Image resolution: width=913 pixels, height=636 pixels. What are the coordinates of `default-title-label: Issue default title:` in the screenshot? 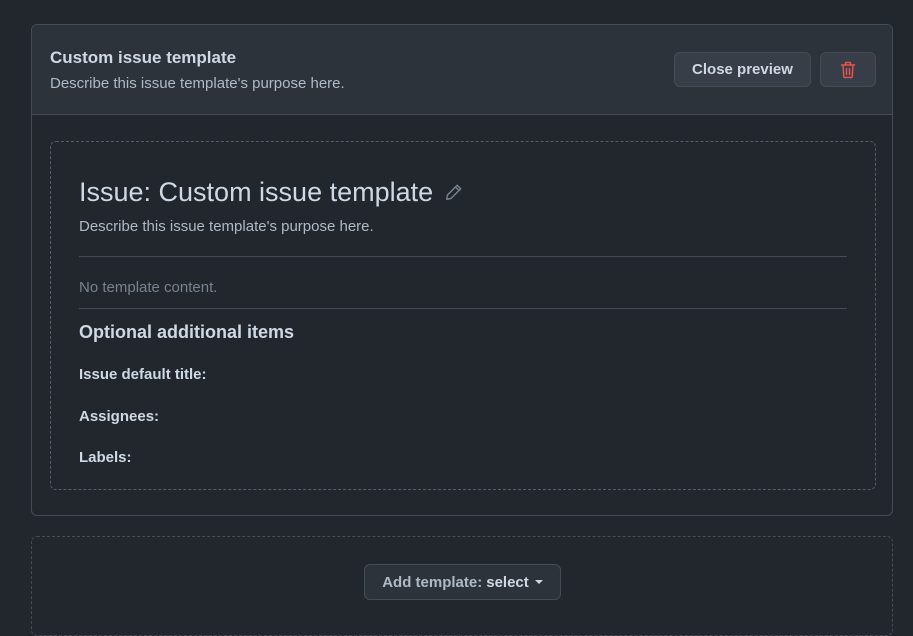 It's located at (143, 374).